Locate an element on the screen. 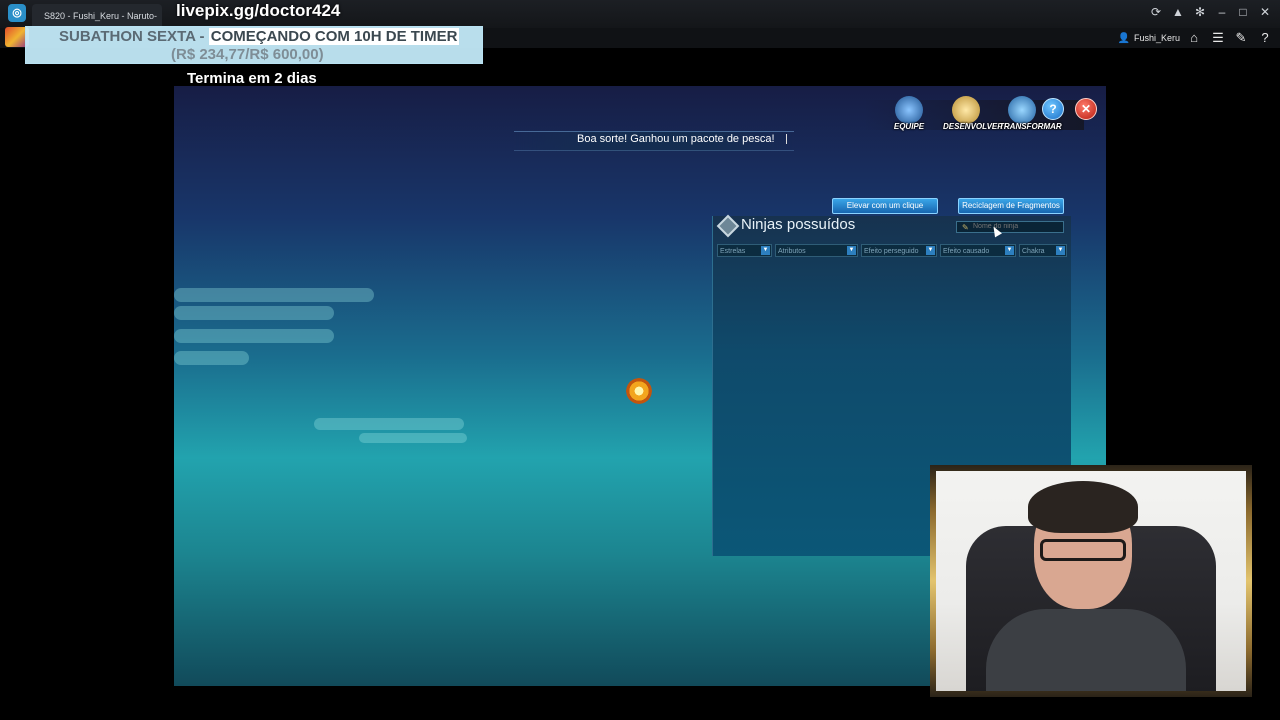  webcam-feed is located at coordinates (1091, 581).